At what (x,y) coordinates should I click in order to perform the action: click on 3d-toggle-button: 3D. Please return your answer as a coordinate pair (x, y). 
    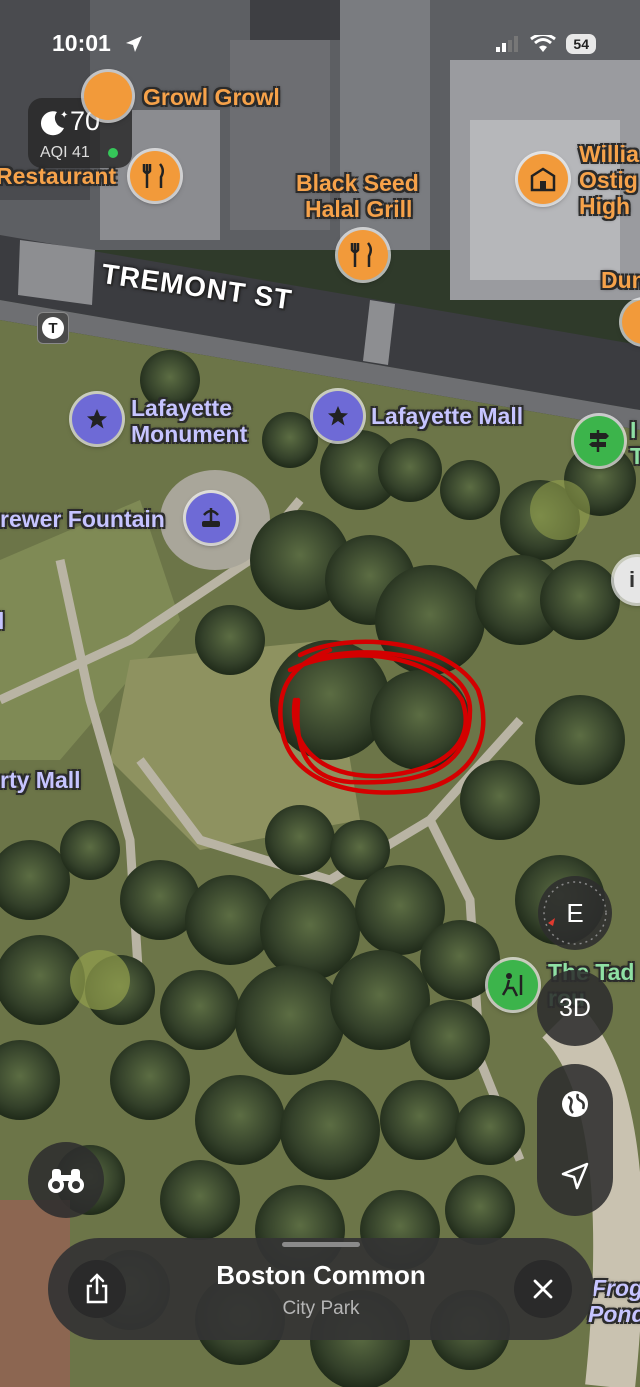
    Looking at the image, I should click on (575, 1008).